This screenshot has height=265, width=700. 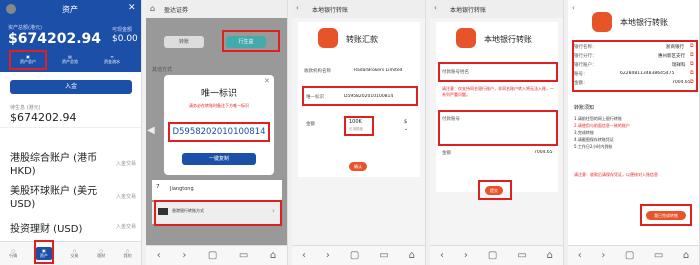 I want to click on tab-label: 理财, so click(x=101, y=255).